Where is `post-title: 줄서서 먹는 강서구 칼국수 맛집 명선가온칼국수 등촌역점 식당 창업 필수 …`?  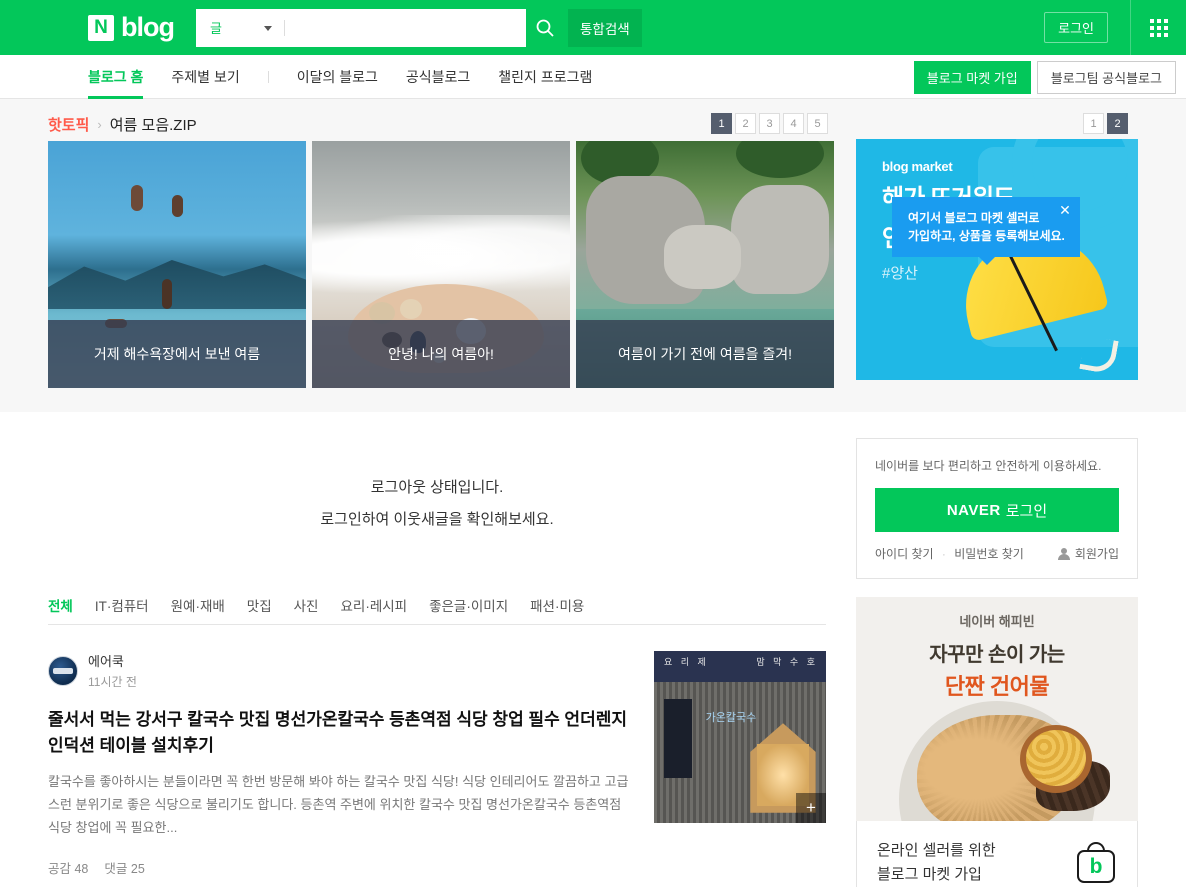 post-title: 줄서서 먹는 강서구 칼국수 맛집 명선가온칼국수 등촌역점 식당 창업 필수 … is located at coordinates (341, 732).